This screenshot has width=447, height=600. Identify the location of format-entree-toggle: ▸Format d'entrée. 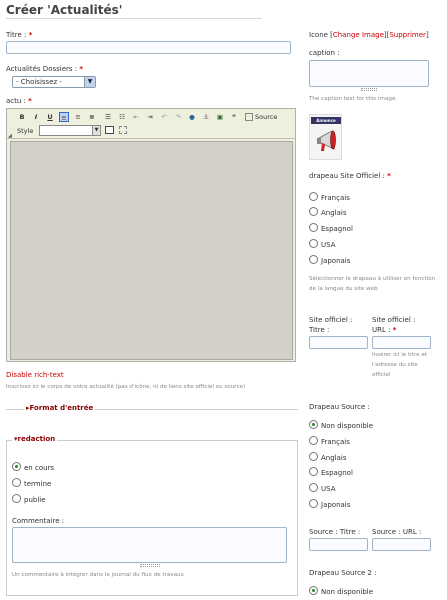
(60, 408).